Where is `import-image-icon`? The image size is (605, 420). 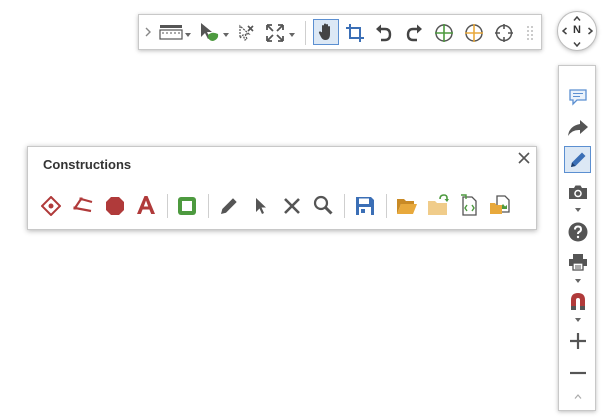 import-image-icon is located at coordinates (500, 205).